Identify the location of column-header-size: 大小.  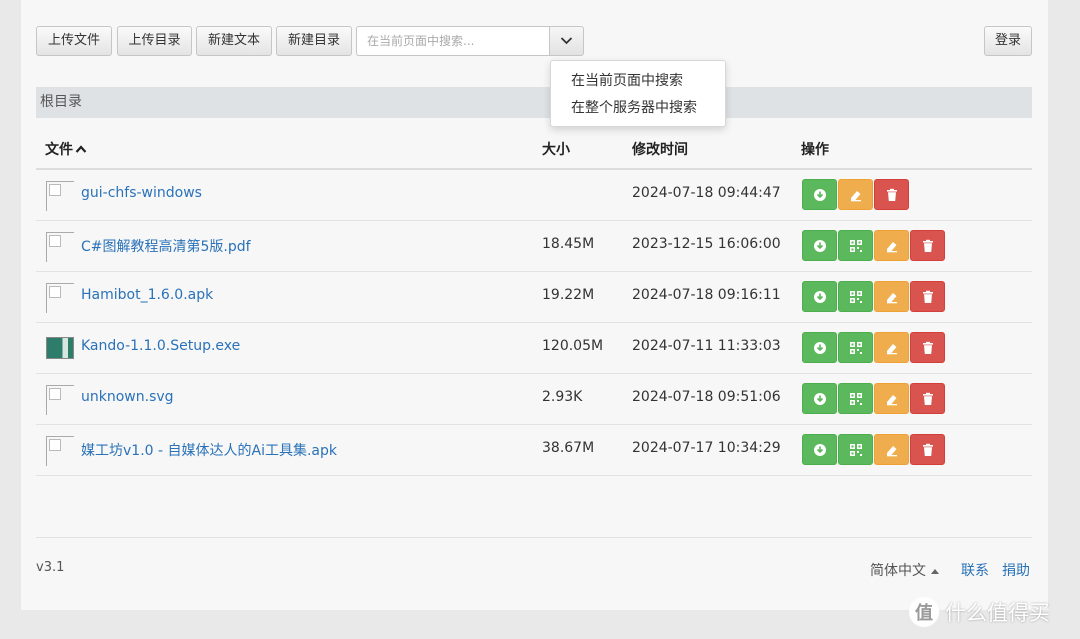
(556, 149).